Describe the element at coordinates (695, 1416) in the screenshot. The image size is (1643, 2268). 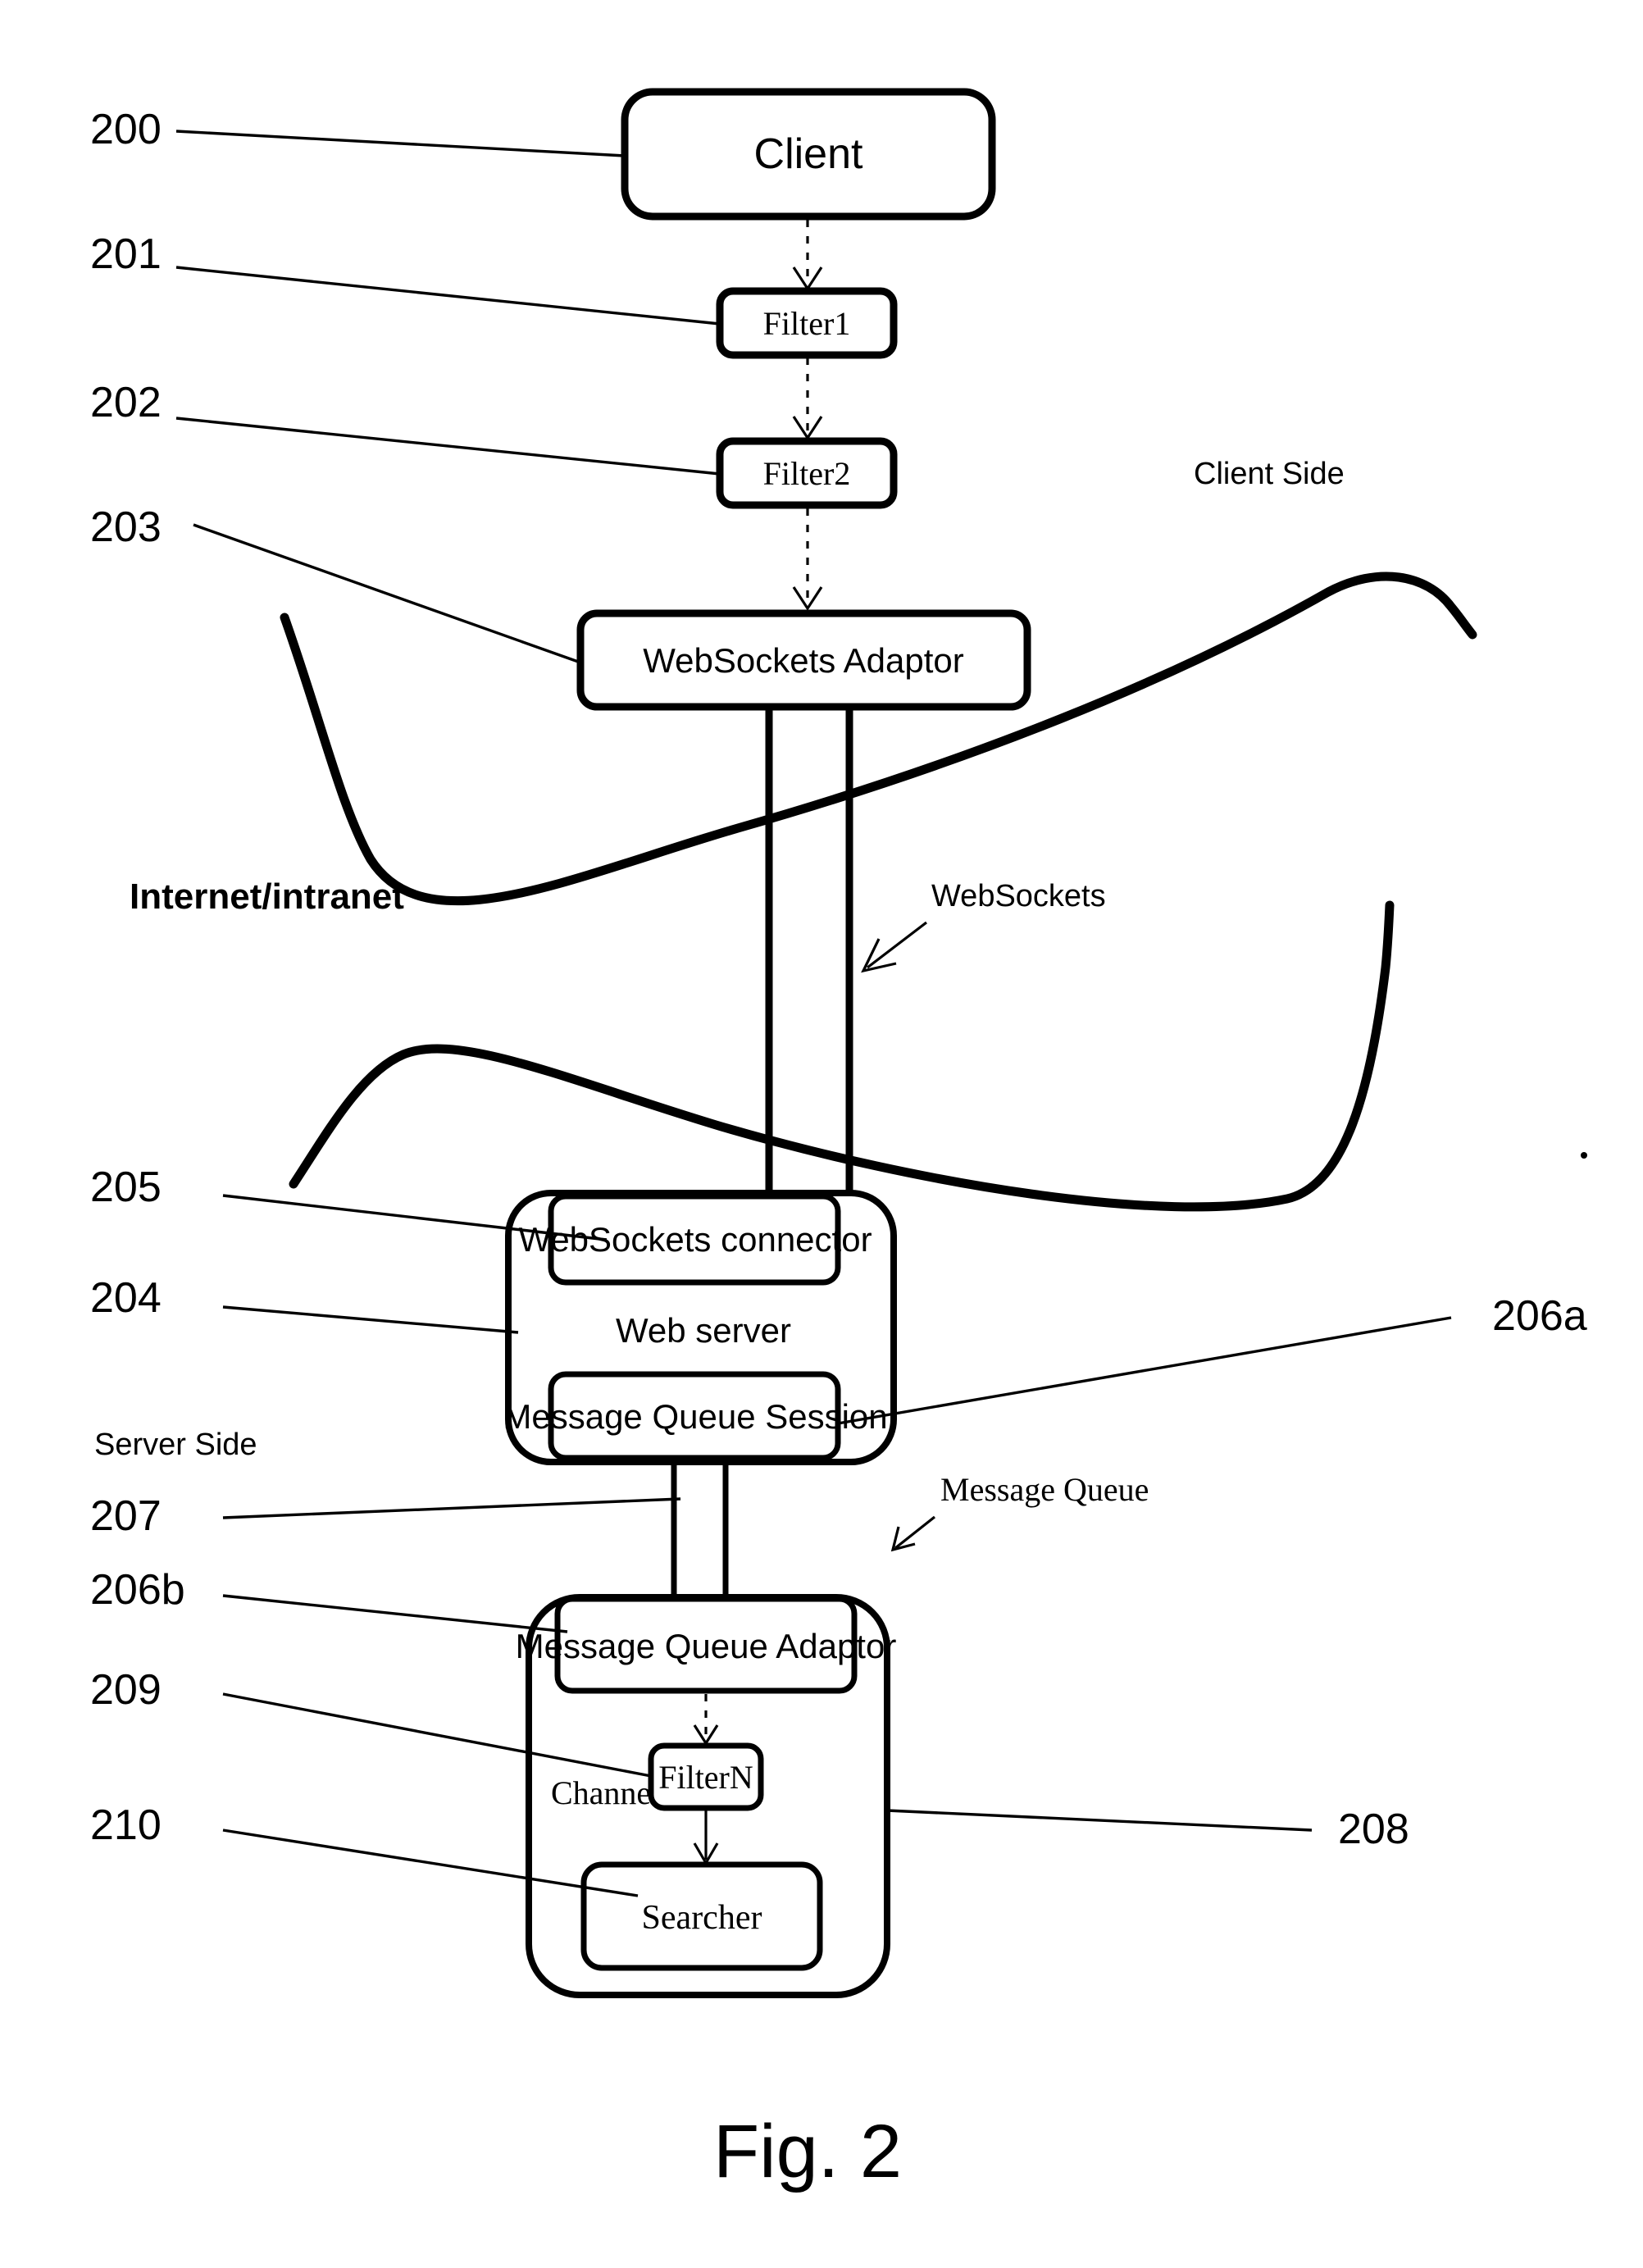
I see `node-message-queue-session-label: Message Queue Session` at that location.